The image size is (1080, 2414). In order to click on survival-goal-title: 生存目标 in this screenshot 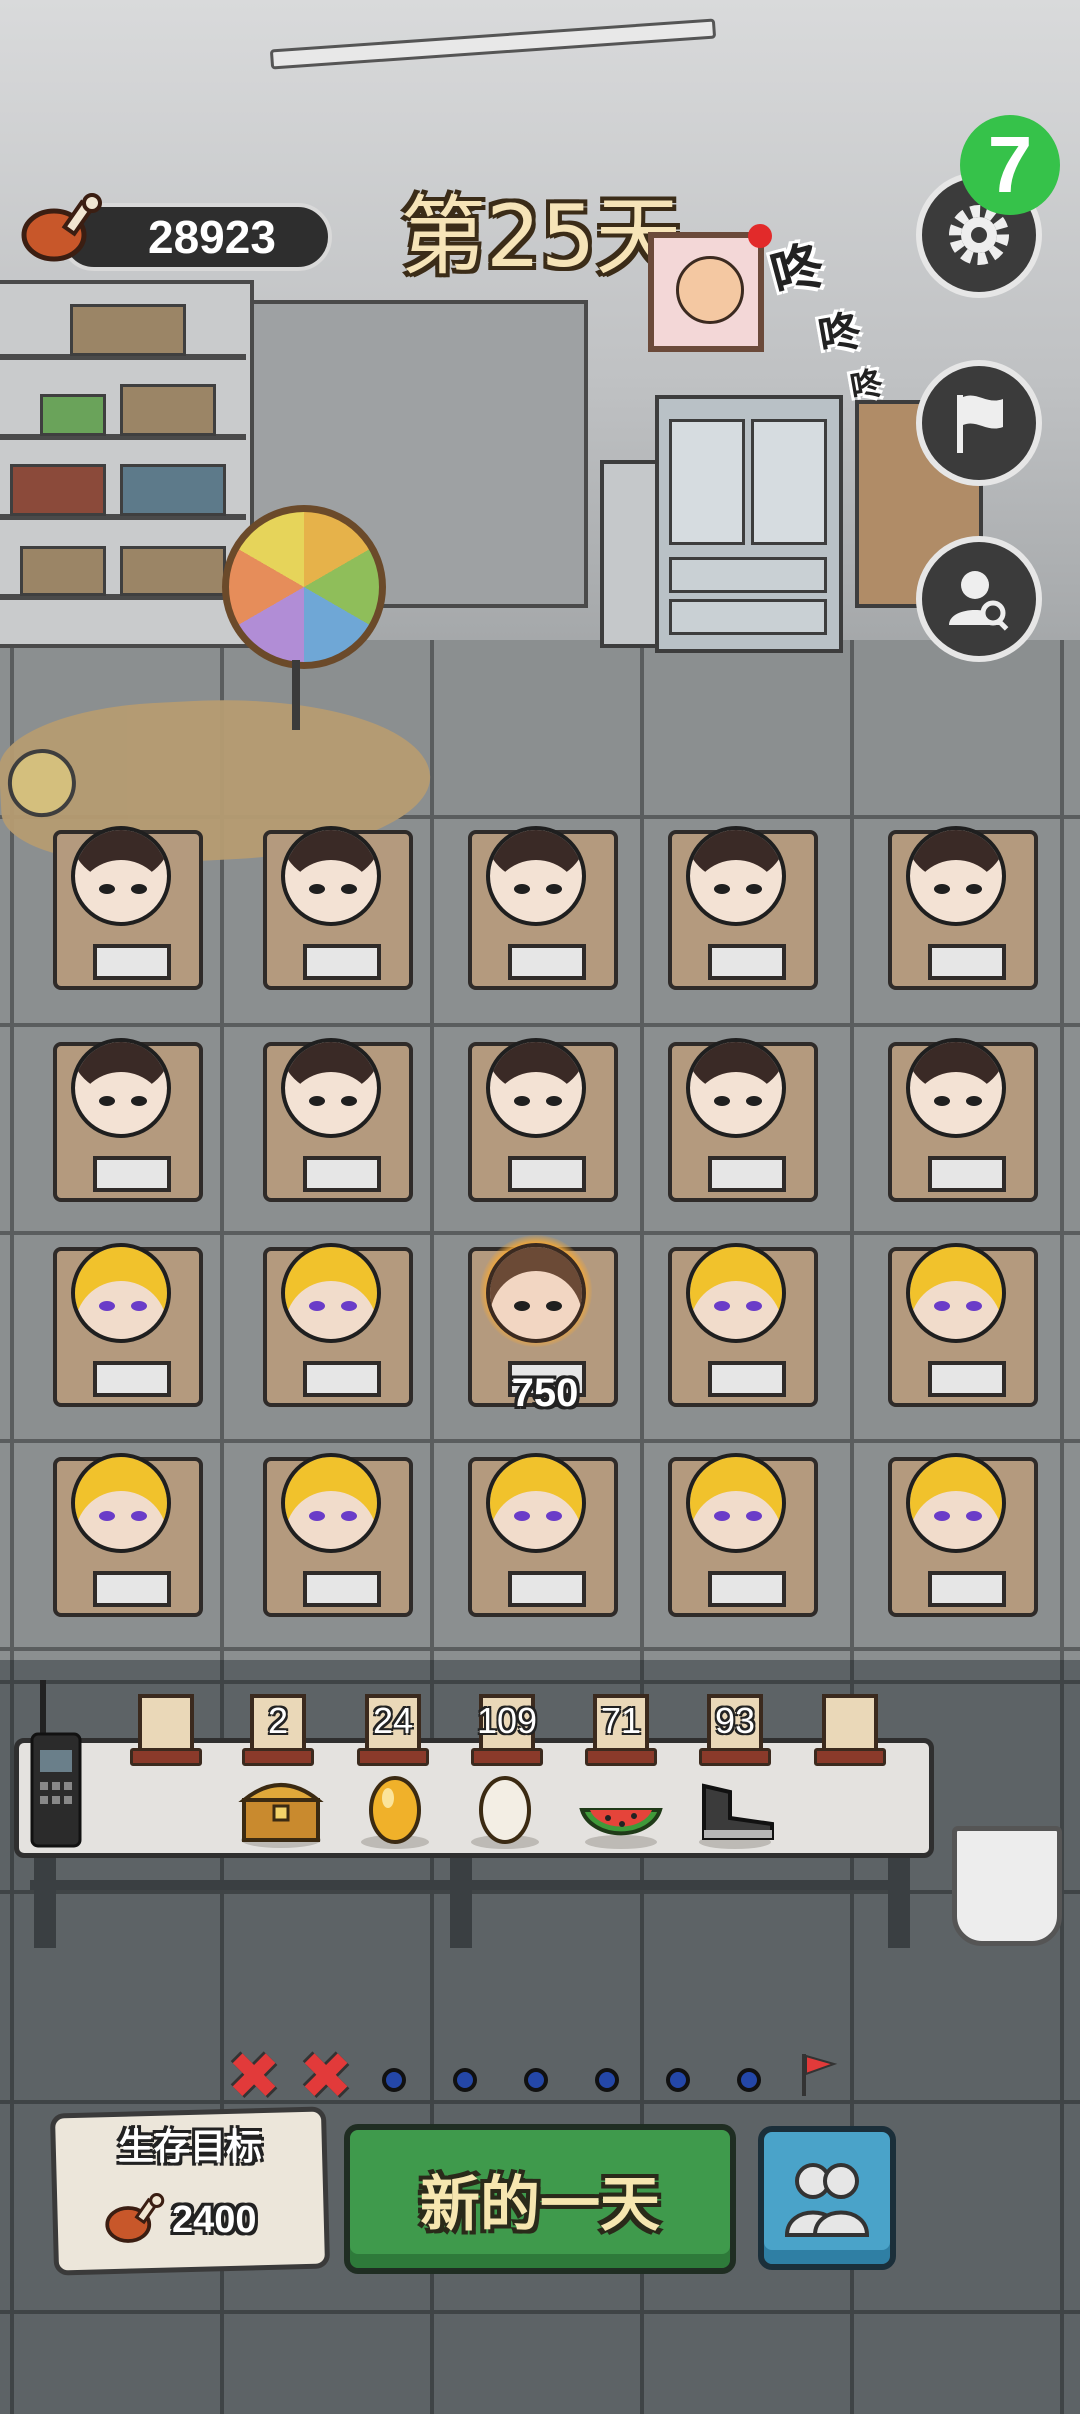, I will do `click(189, 2147)`.